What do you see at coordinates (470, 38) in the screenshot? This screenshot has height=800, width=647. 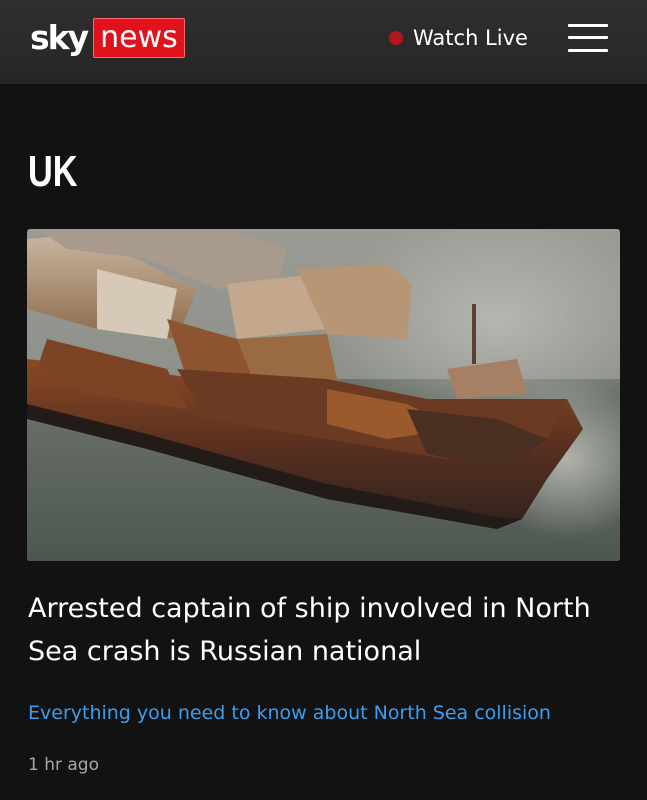 I see `watch-live-label: Watch Live` at bounding box center [470, 38].